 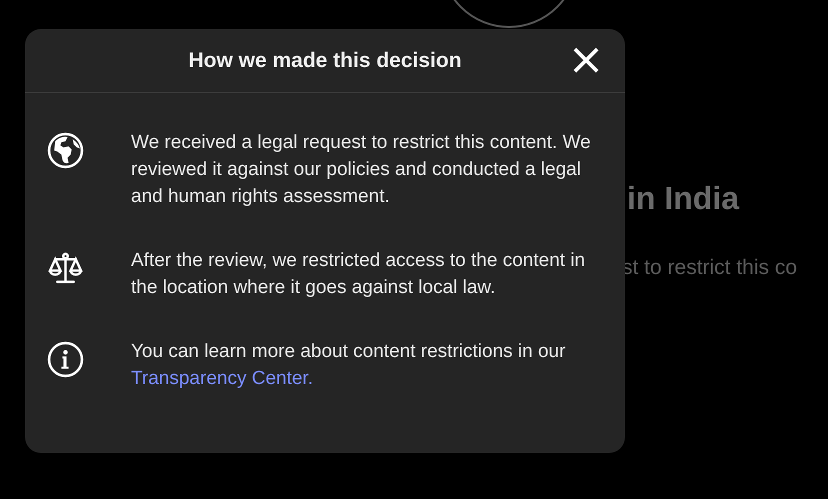 I want to click on transparency-link: Transparency Center., so click(x=222, y=378).